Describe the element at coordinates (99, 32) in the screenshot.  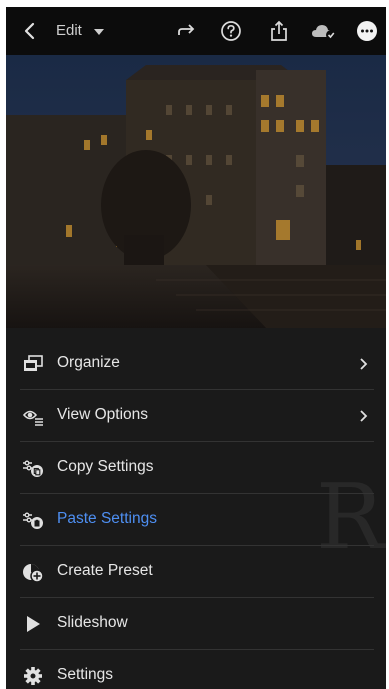
I see `caret-down-icon` at that location.